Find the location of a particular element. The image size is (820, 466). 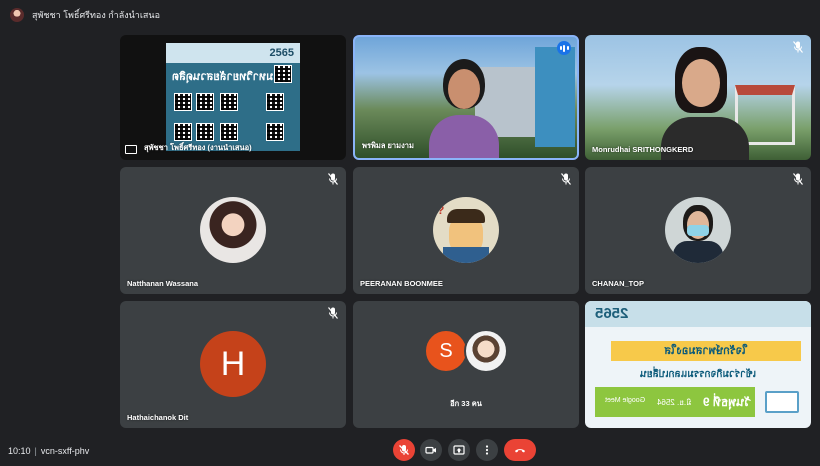

camera-icon is located at coordinates (430, 450).